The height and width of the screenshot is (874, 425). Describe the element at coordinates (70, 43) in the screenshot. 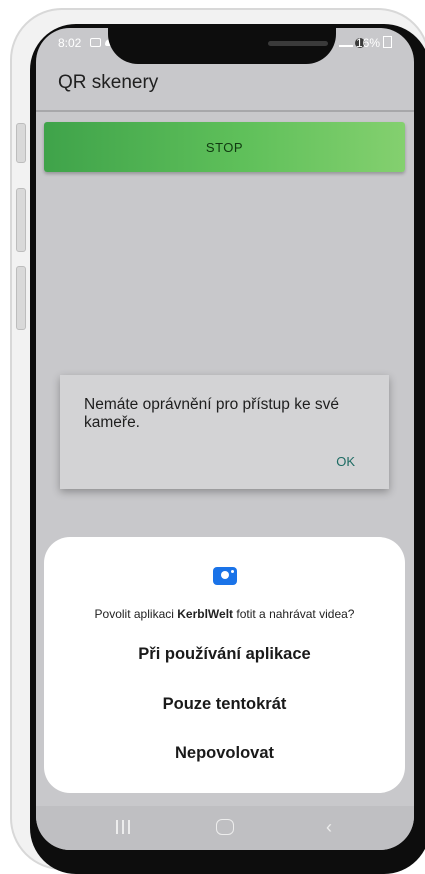

I see `status-time: 8:02` at that location.